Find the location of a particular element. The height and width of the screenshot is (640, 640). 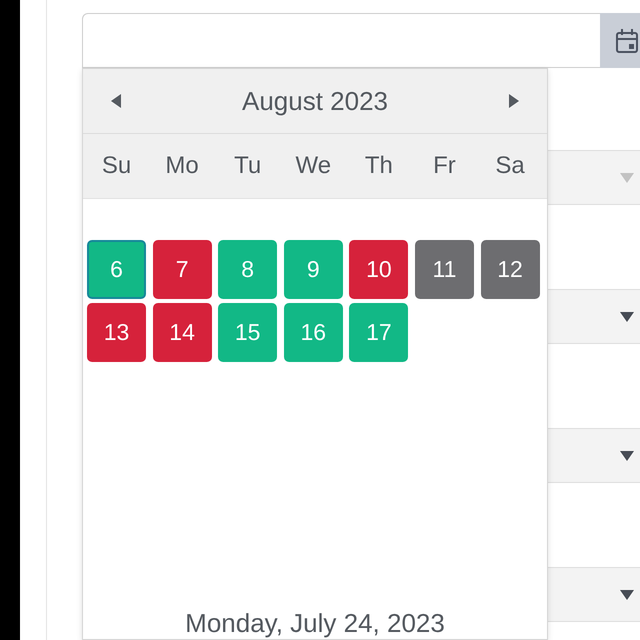

day-tile: 13 is located at coordinates (116, 332).